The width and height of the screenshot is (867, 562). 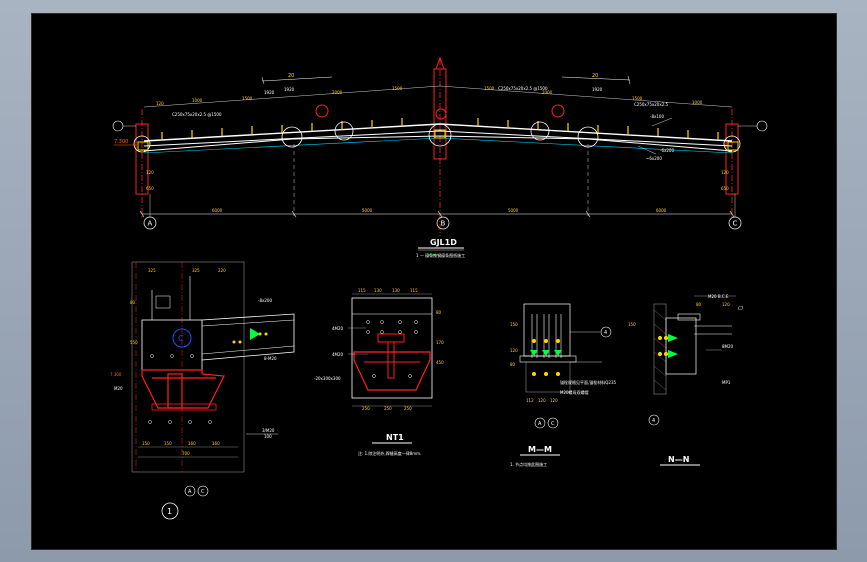 I want to click on svg-text: -8x200, so click(x=265, y=300).